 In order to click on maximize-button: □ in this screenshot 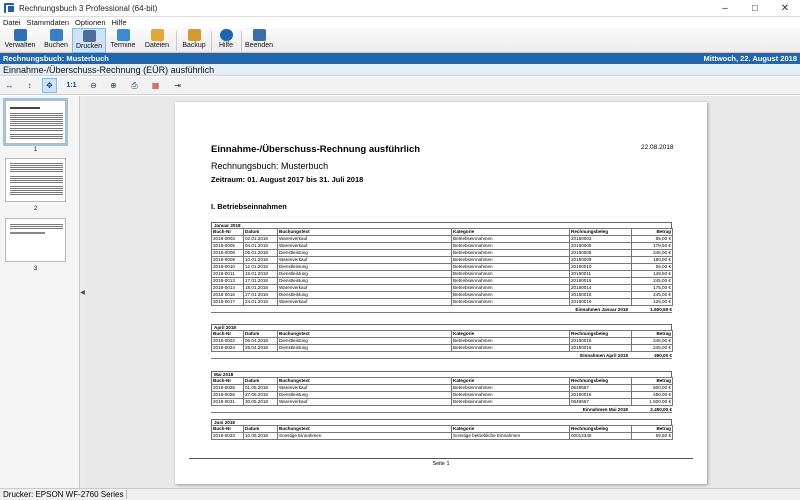, I will do `click(755, 8)`.